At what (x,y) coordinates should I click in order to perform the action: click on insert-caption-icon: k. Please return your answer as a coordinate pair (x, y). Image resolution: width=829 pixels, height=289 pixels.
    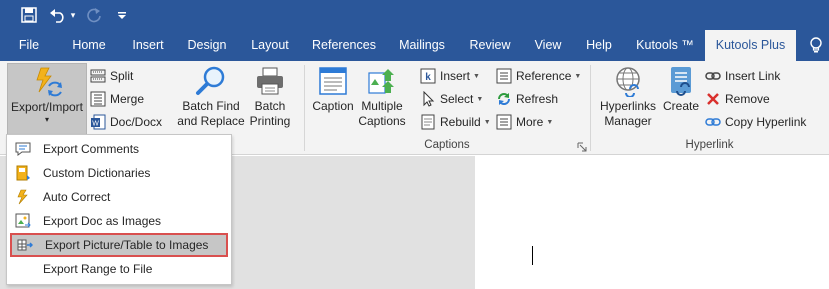
    Looking at the image, I should click on (428, 76).